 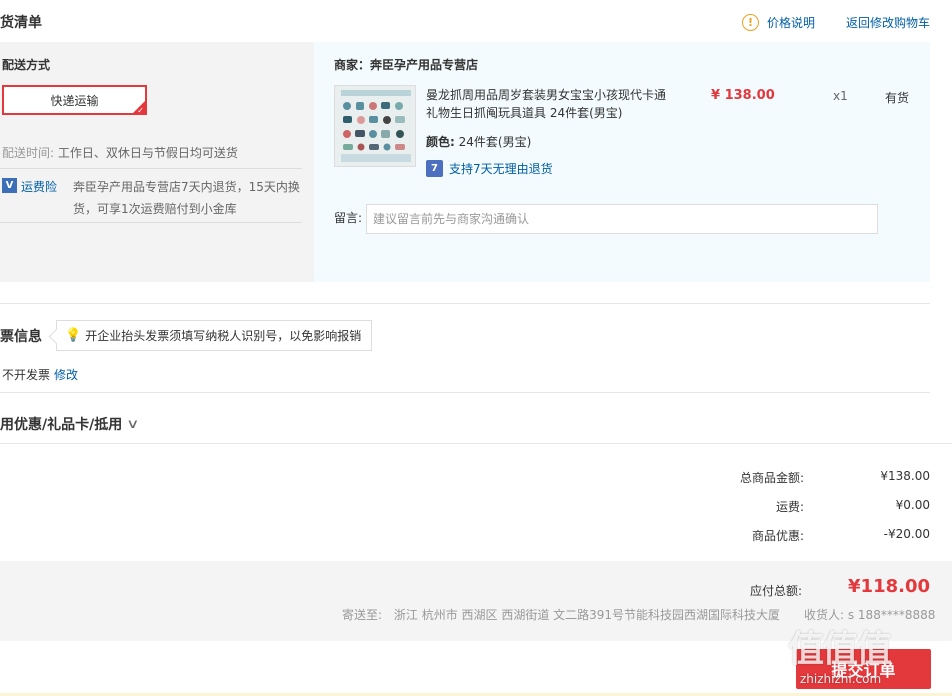 I want to click on warning-icon: !, so click(x=750, y=22).